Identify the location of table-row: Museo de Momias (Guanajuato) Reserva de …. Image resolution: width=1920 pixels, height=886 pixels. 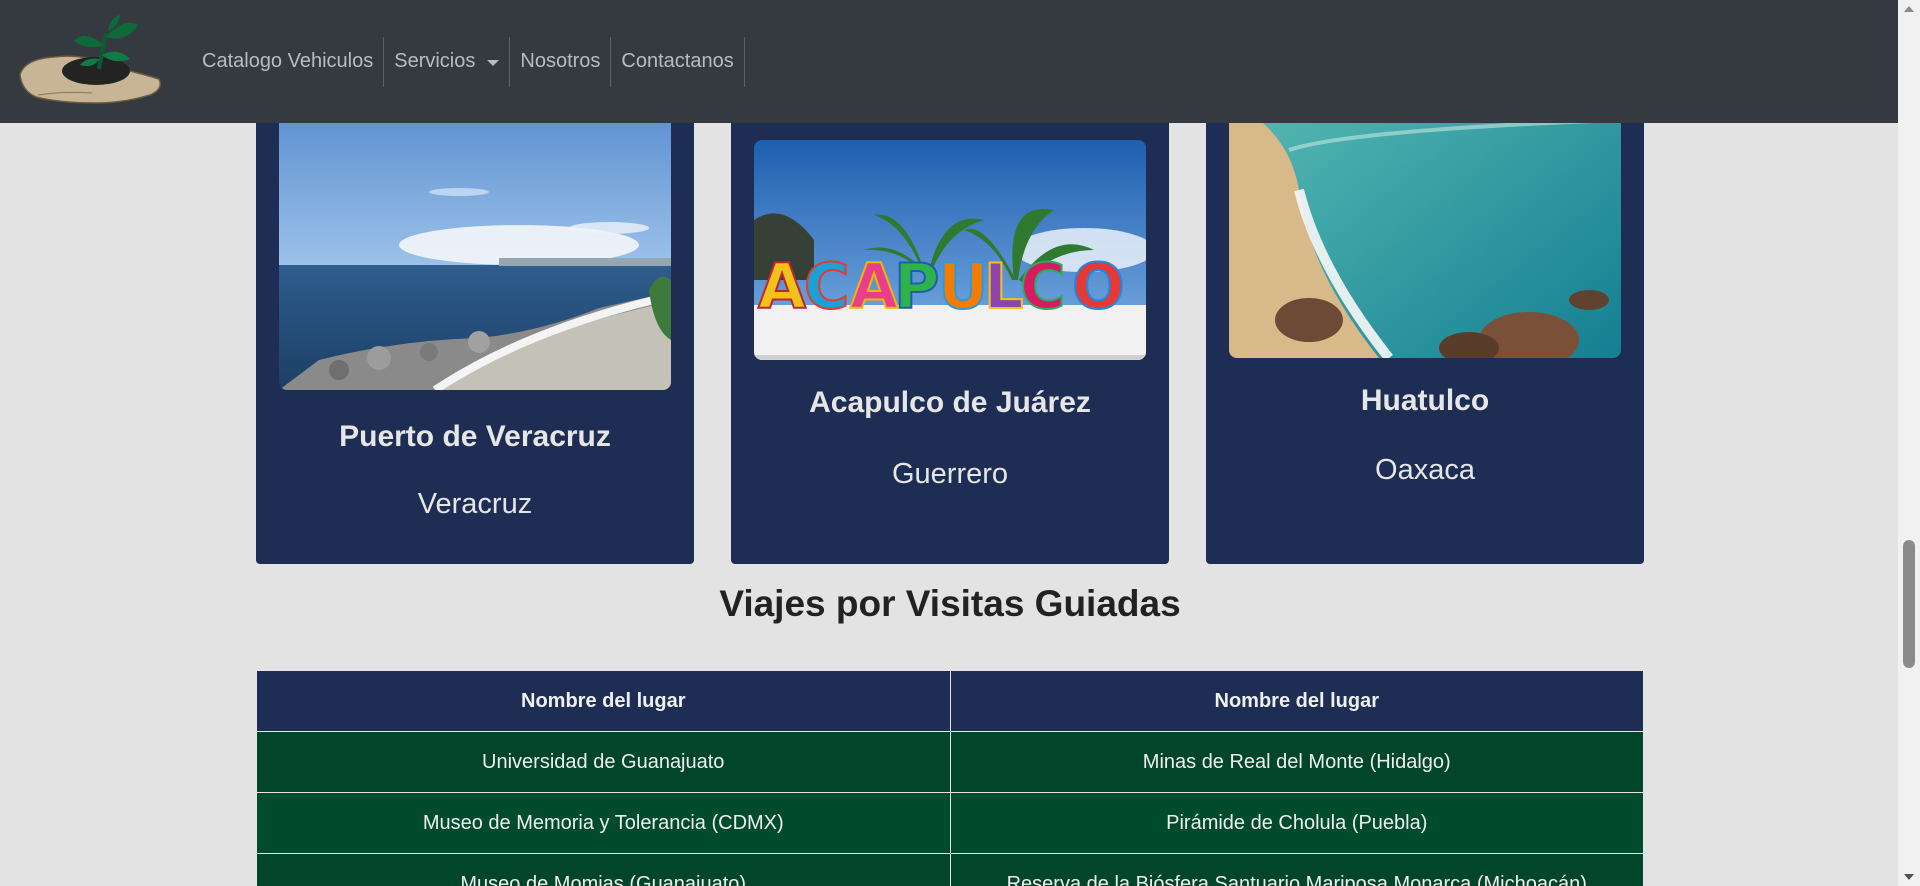
(950, 869).